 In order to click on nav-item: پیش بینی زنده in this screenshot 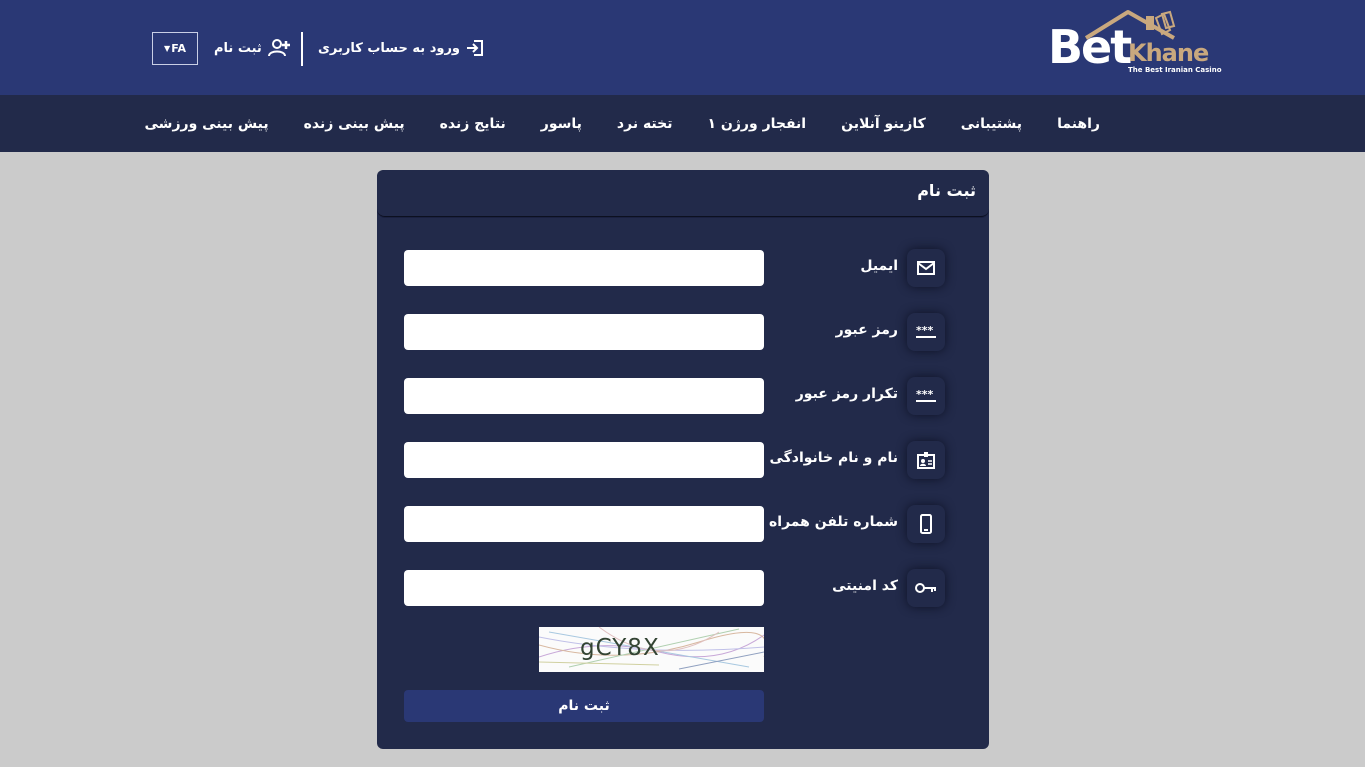, I will do `click(354, 124)`.